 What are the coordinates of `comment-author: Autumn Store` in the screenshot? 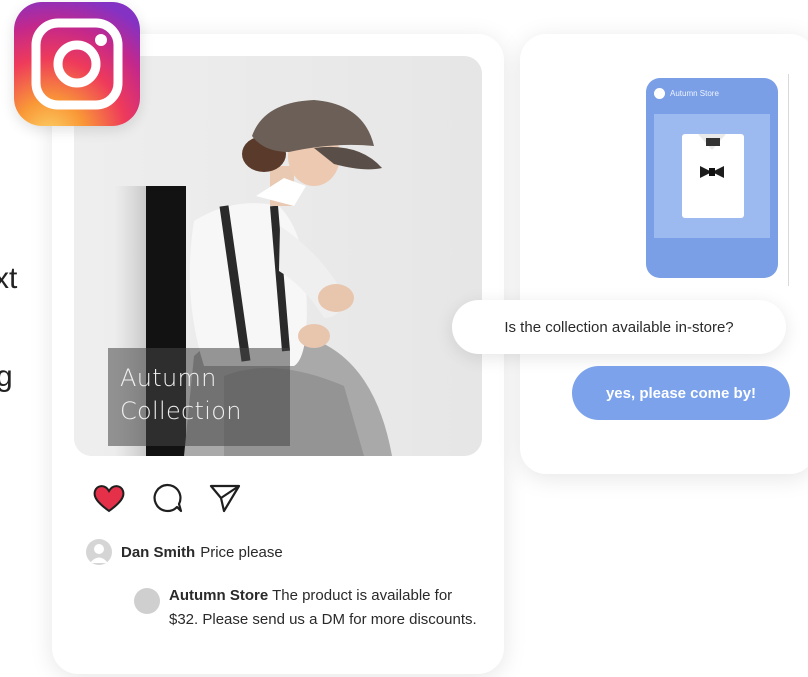 It's located at (218, 595).